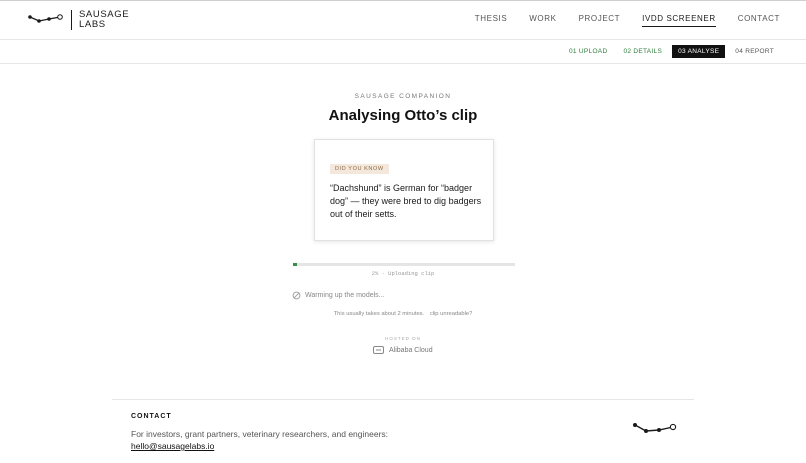  What do you see at coordinates (642, 51) in the screenshot?
I see `step-details: 02 DETAILS` at bounding box center [642, 51].